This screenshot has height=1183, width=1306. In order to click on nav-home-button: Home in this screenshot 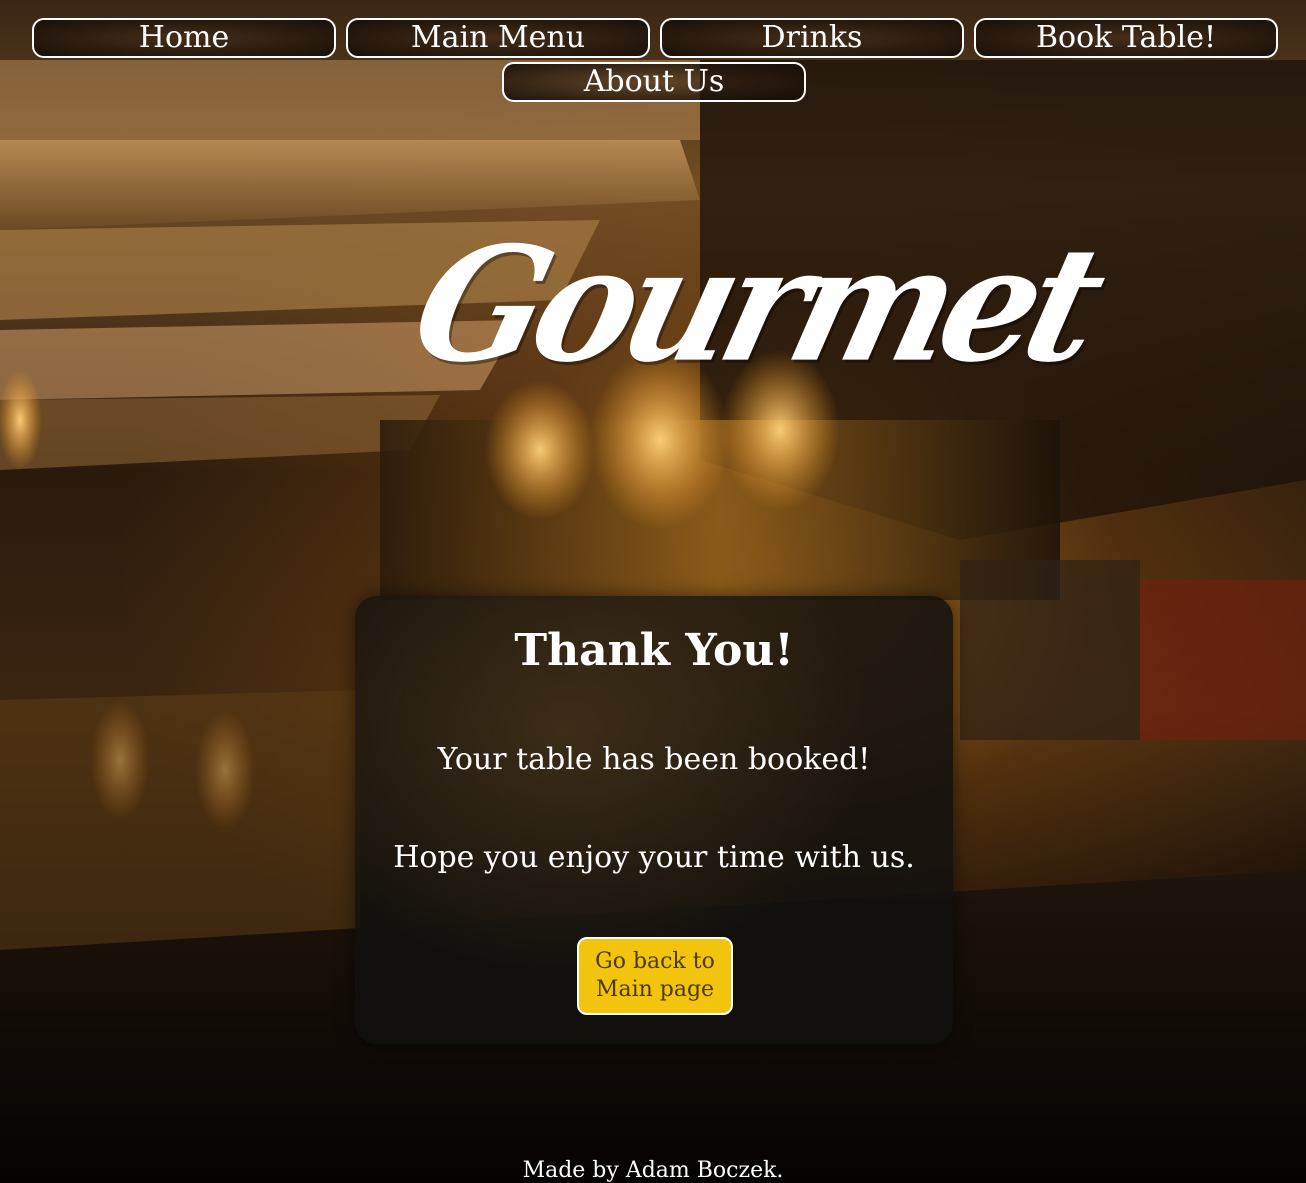, I will do `click(184, 38)`.